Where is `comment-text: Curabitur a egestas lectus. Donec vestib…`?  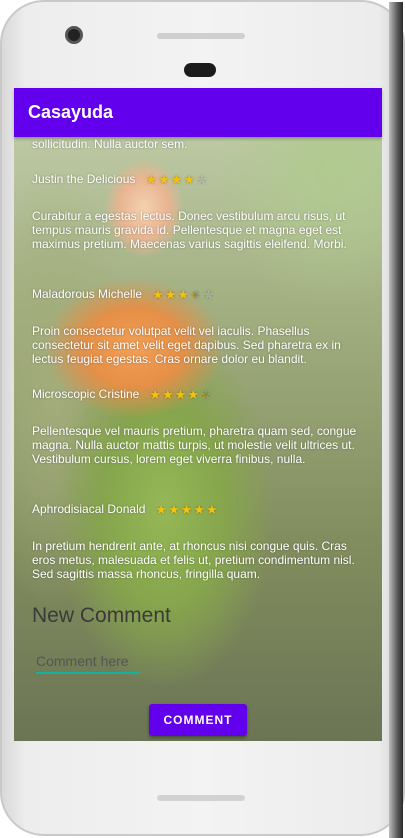 comment-text: Curabitur a egestas lectus. Donec vestib… is located at coordinates (189, 230).